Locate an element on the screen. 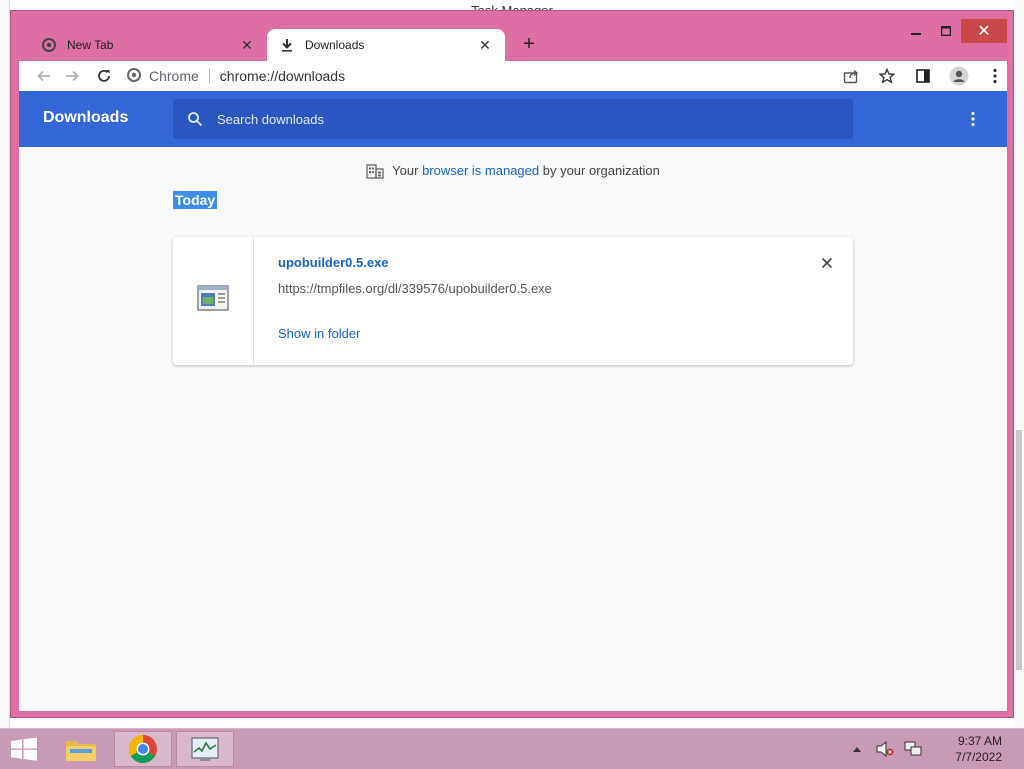 The width and height of the screenshot is (1024, 769). maximize-icon is located at coordinates (946, 31).